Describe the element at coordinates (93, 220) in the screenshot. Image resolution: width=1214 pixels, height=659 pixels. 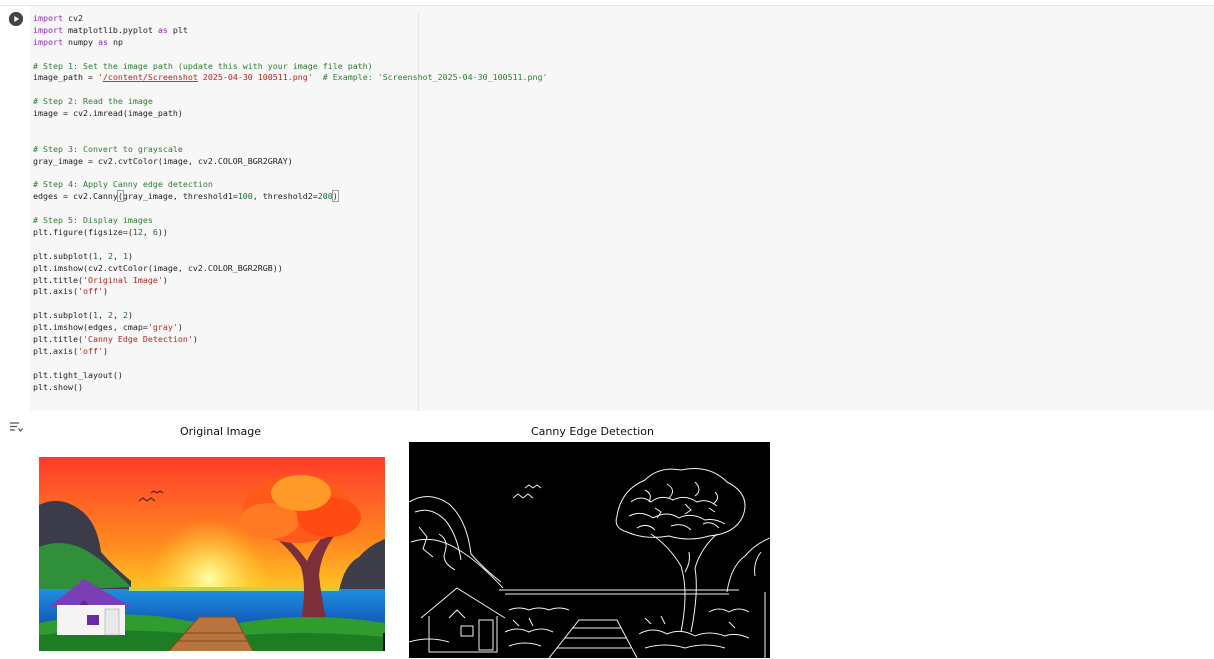
I see `code-token: # Step 5: Display images` at that location.